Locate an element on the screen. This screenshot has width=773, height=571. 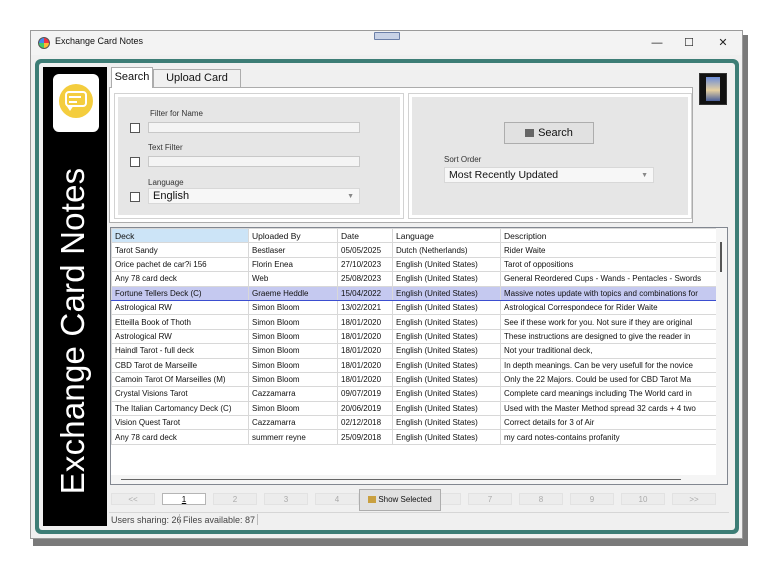
tab-search: Search is located at coordinates (132, 77).